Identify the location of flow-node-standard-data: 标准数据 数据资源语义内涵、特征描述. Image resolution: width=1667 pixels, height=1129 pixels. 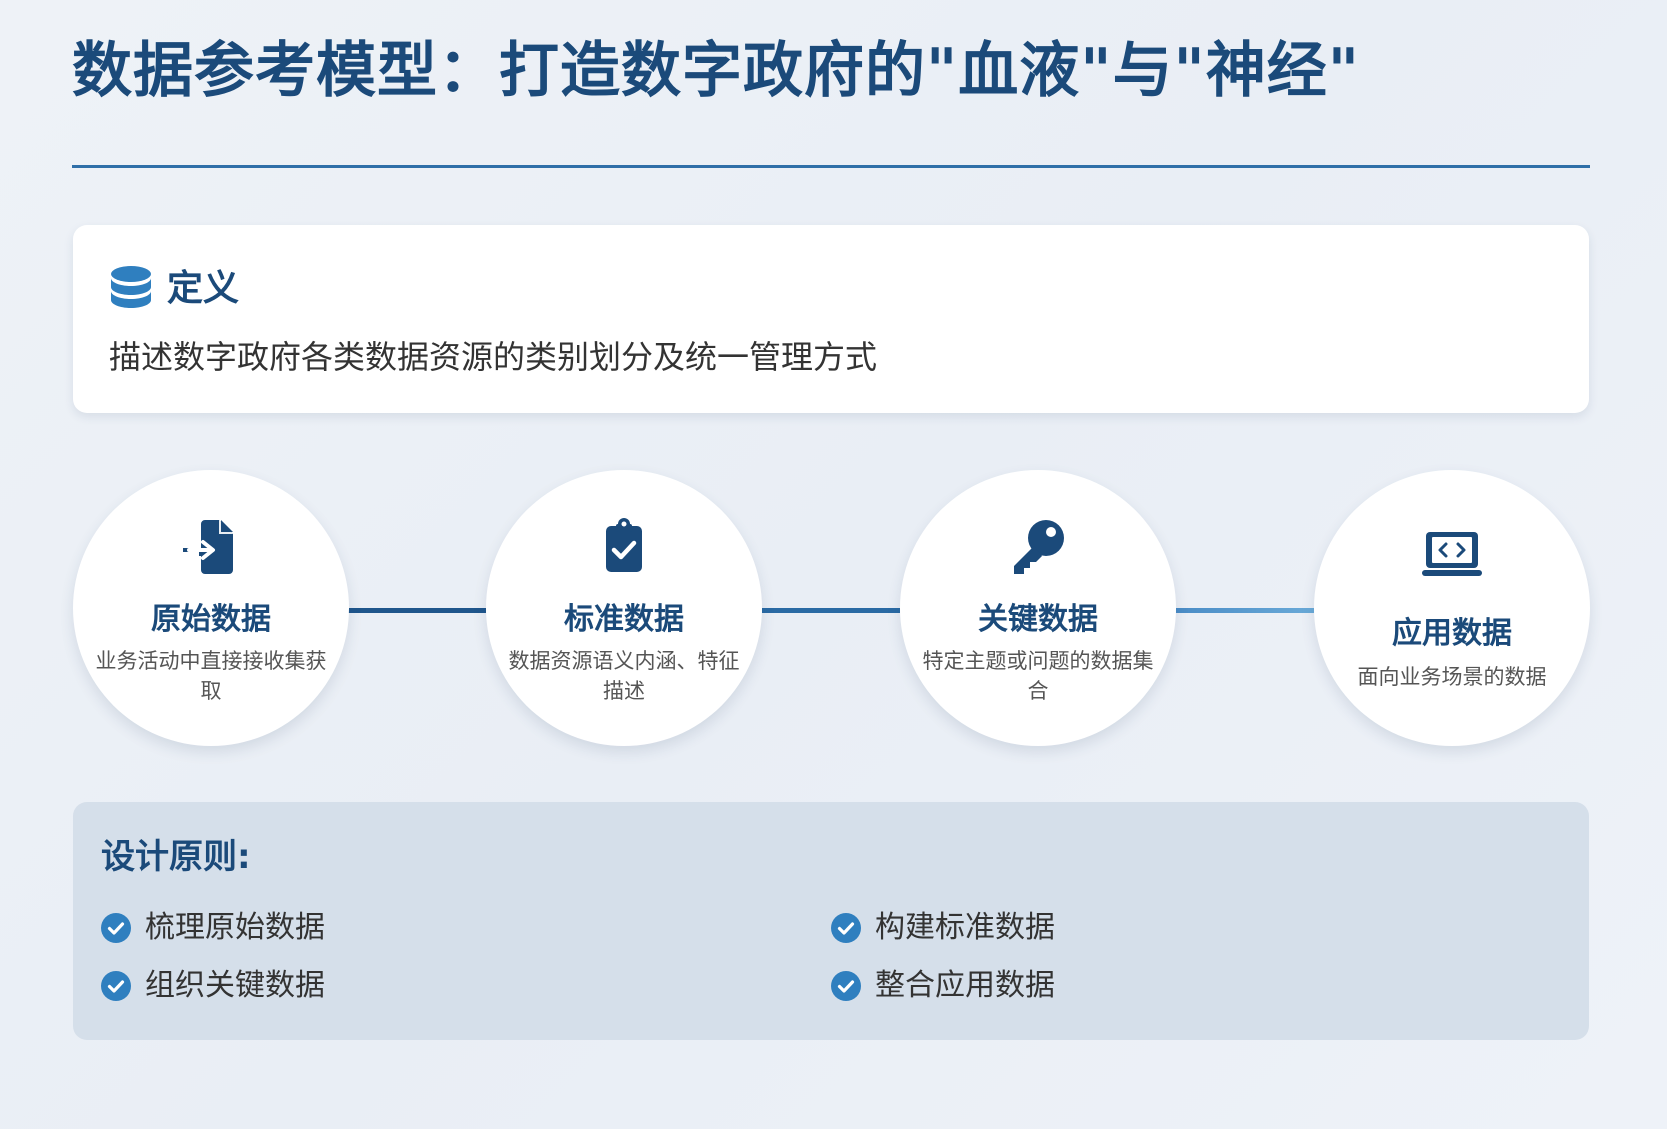
(624, 608).